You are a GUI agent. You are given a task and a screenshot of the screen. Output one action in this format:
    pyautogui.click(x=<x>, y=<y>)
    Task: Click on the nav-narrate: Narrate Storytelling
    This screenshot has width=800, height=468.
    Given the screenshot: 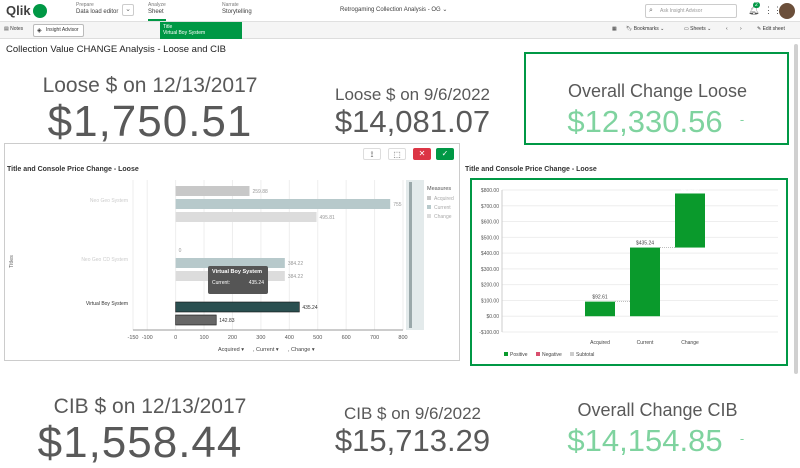 What is the action you would take?
    pyautogui.click(x=237, y=9)
    